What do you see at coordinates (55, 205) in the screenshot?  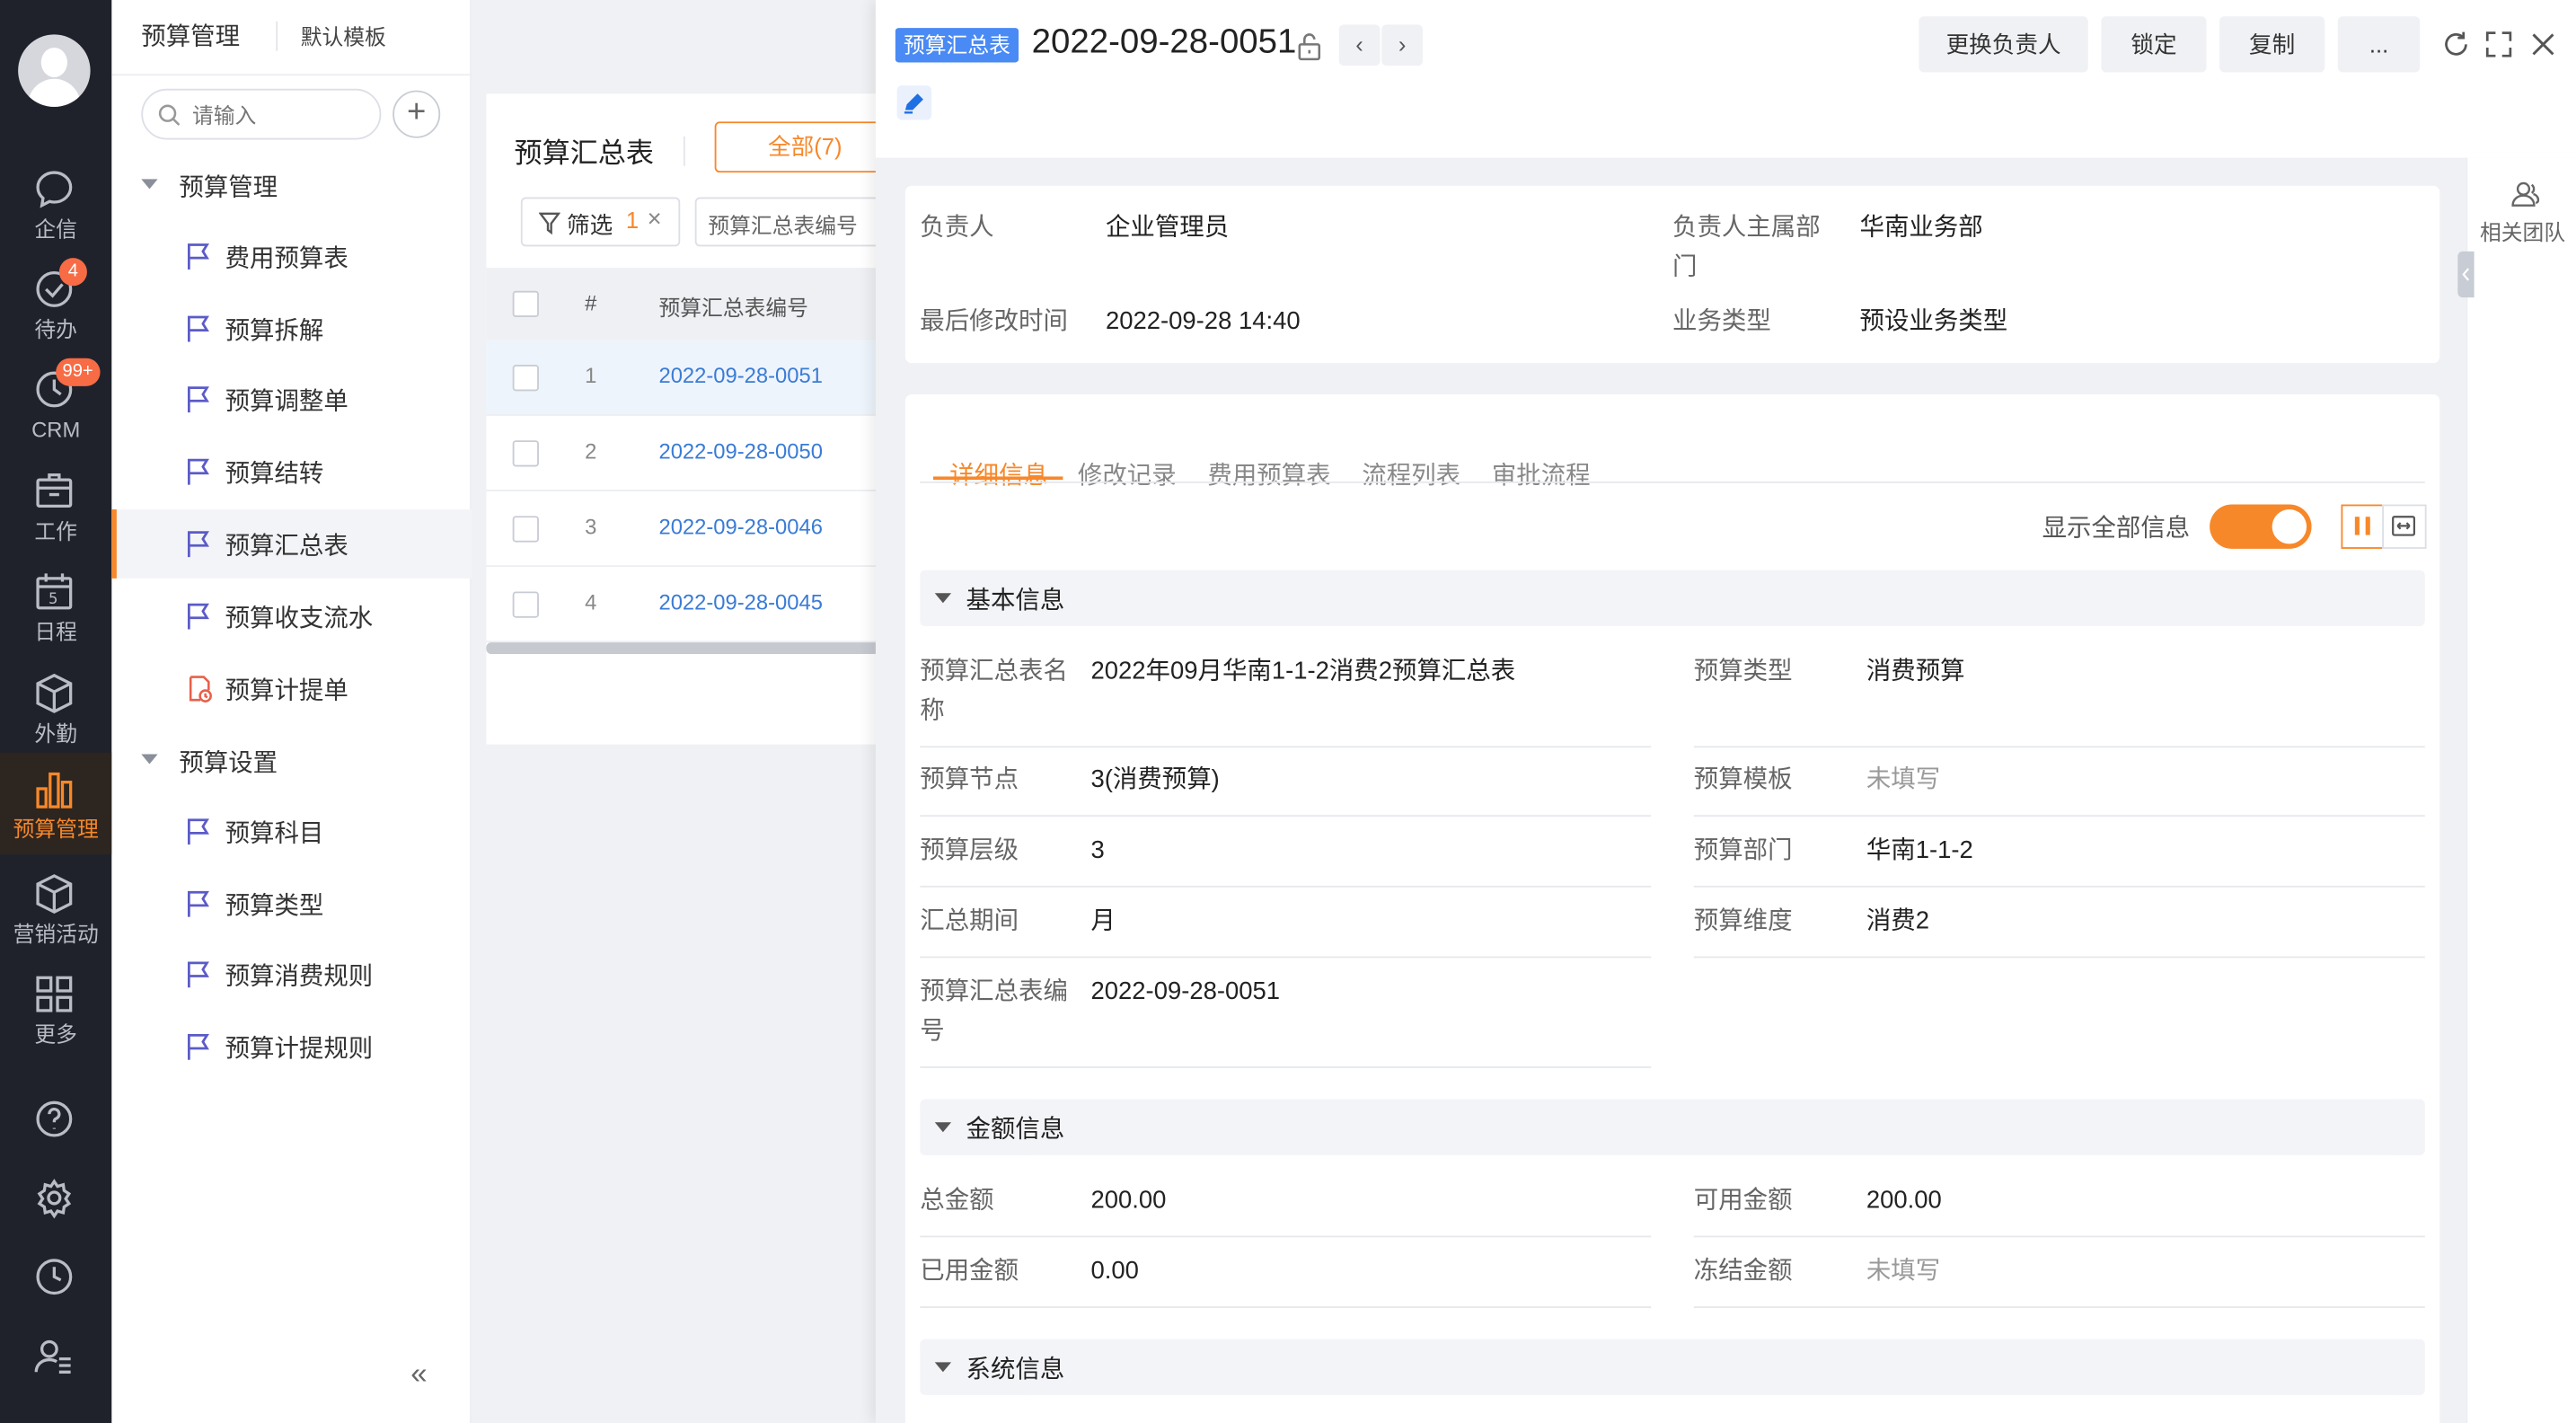 I see `rail-item-messages: 企信` at bounding box center [55, 205].